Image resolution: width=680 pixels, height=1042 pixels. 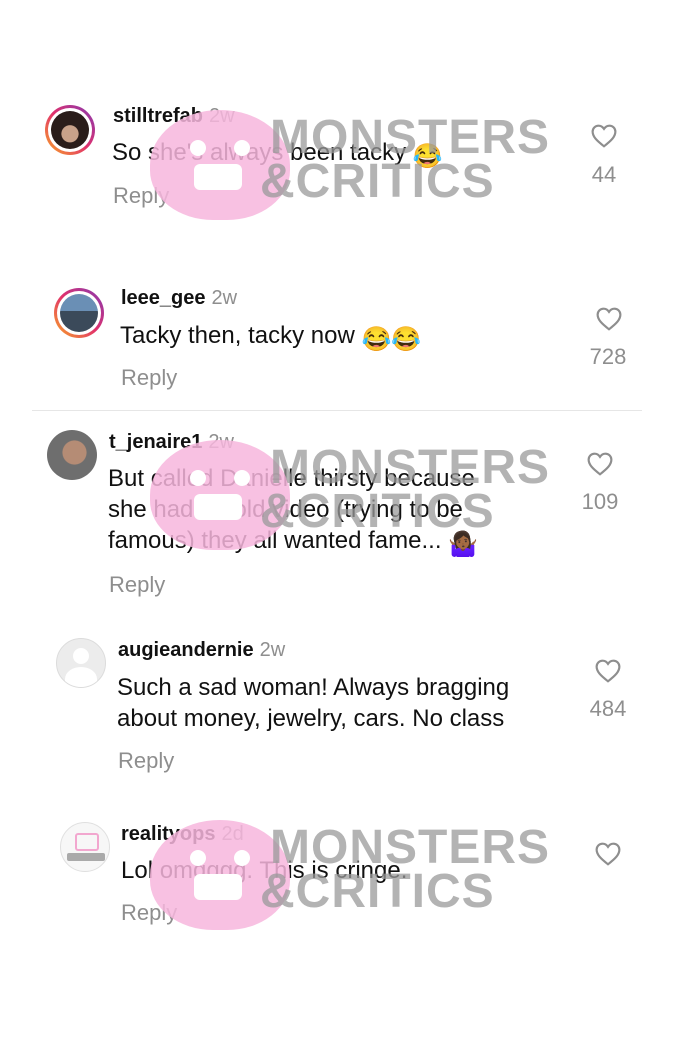 What do you see at coordinates (600, 501) in the screenshot?
I see `like-count: 109` at bounding box center [600, 501].